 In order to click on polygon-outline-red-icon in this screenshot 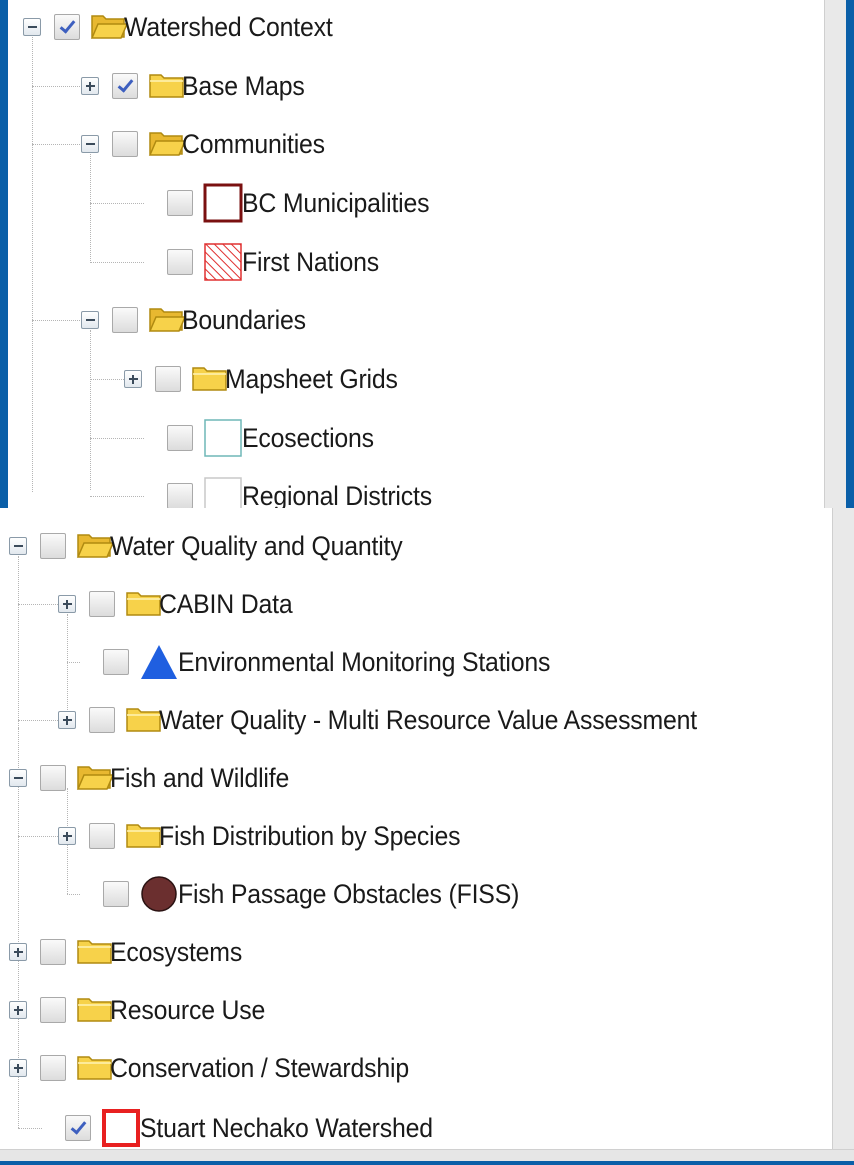, I will do `click(121, 1130)`.